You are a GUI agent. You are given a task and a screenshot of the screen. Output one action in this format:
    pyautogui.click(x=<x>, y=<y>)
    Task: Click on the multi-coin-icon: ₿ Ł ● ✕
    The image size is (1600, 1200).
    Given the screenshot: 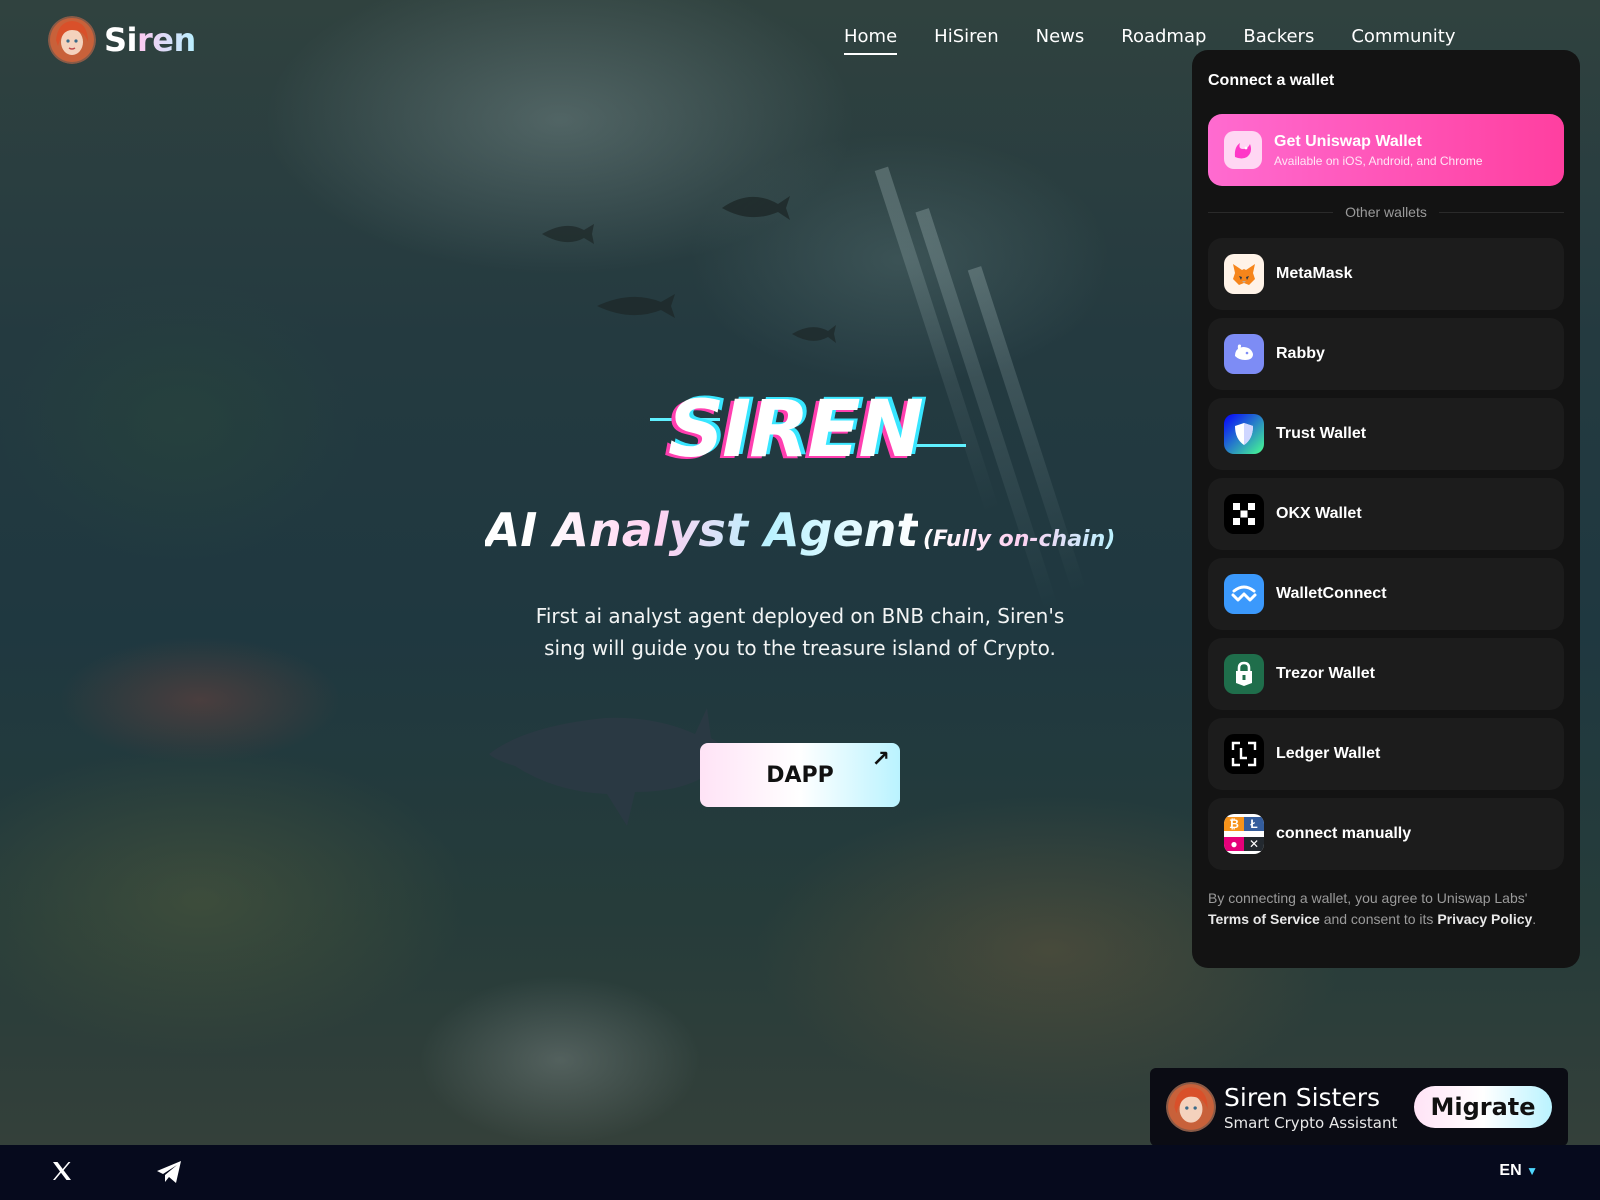 What is the action you would take?
    pyautogui.click(x=1244, y=834)
    